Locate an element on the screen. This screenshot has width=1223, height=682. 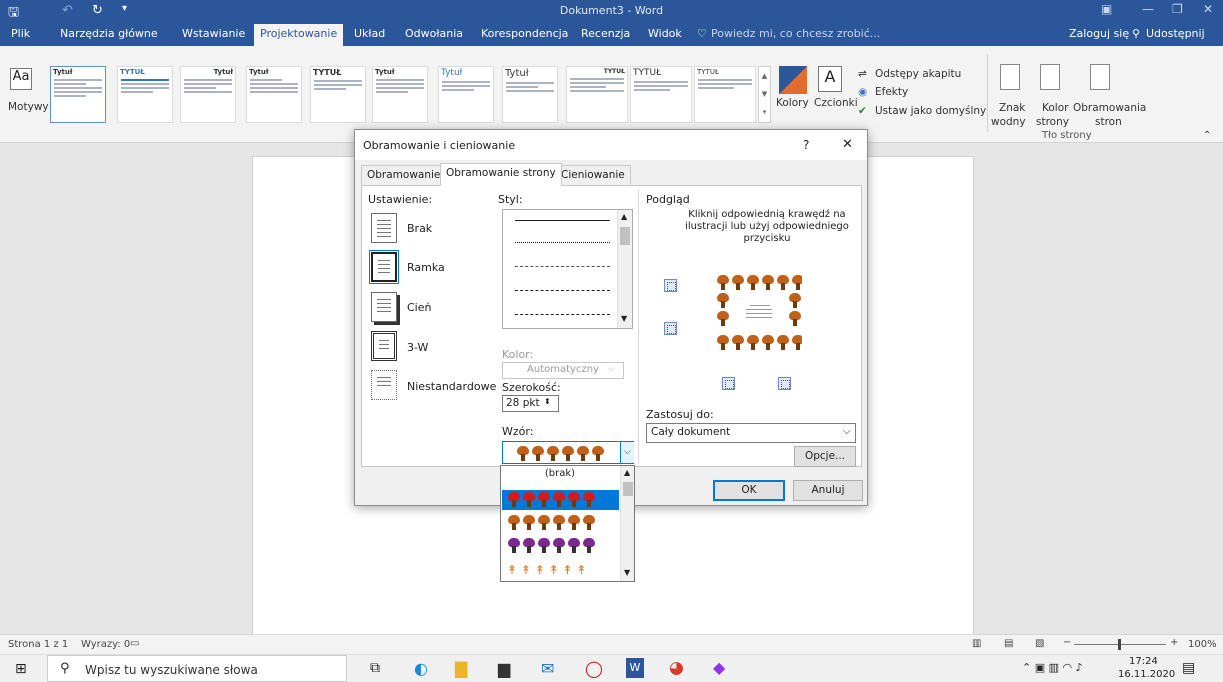
share-button: Udostępnij is located at coordinates (1175, 33).